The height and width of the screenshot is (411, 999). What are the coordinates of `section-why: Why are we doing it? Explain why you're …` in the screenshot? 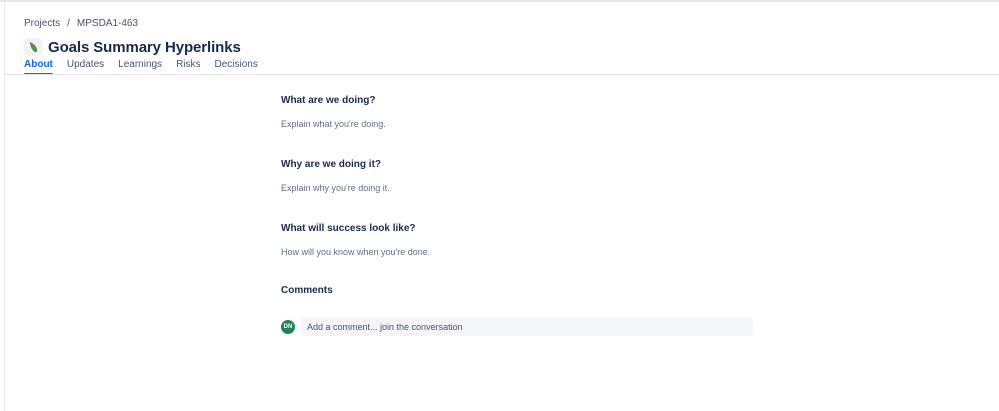 It's located at (335, 176).